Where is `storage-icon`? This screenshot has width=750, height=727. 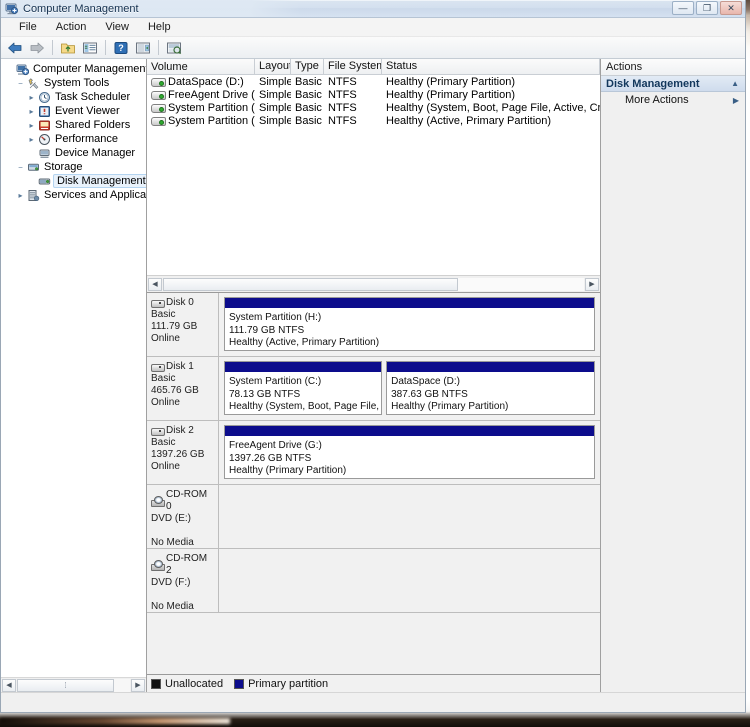 storage-icon is located at coordinates (33, 167).